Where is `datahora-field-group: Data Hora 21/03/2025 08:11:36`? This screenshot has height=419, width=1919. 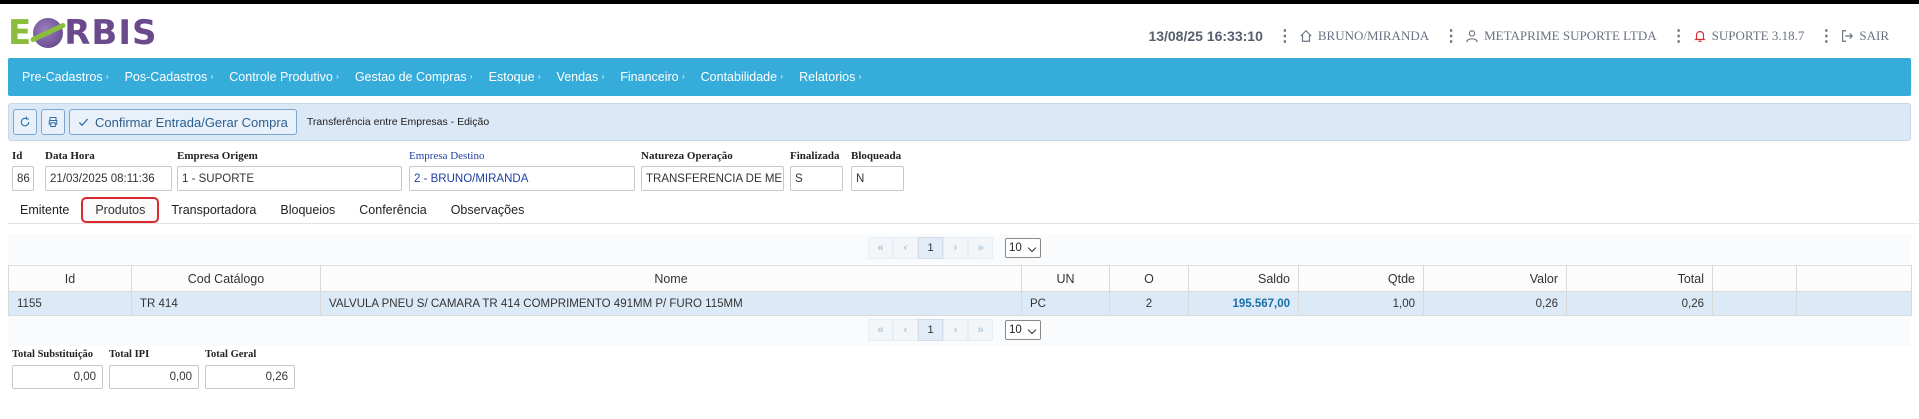
datahora-field-group: Data Hora 21/03/2025 08:11:36 is located at coordinates (108, 170).